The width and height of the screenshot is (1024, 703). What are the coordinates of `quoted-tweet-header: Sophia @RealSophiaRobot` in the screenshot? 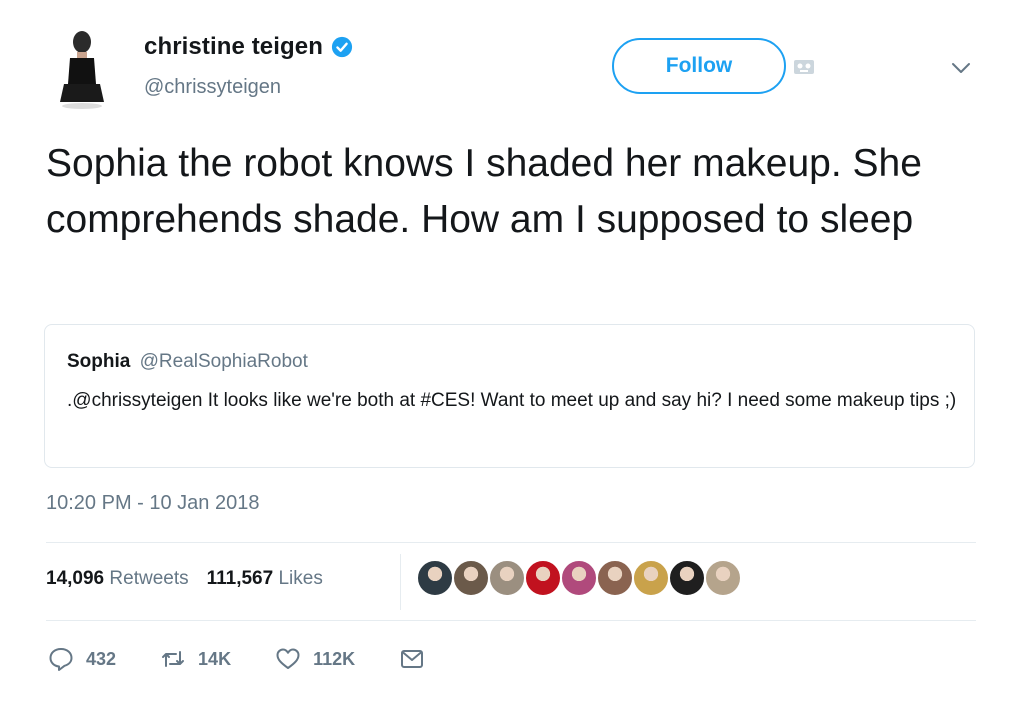 It's located at (187, 362).